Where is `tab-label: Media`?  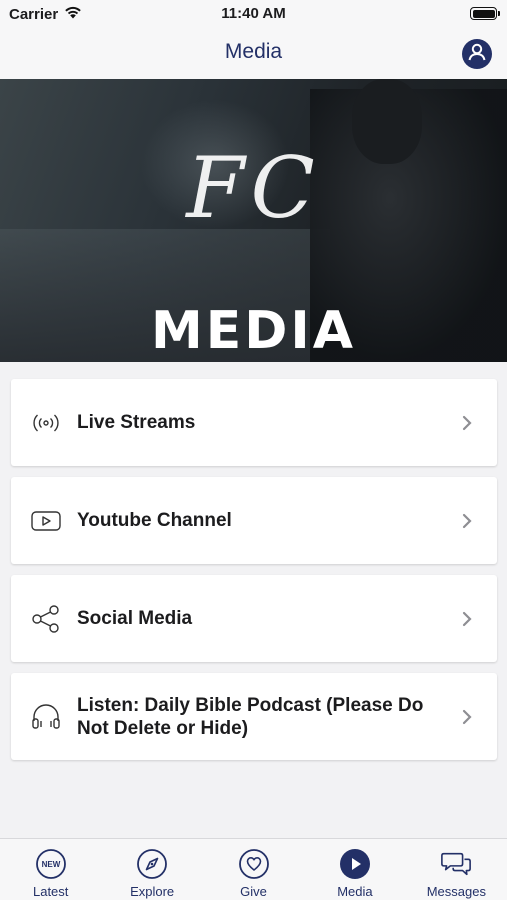
tab-label: Media is located at coordinates (355, 891).